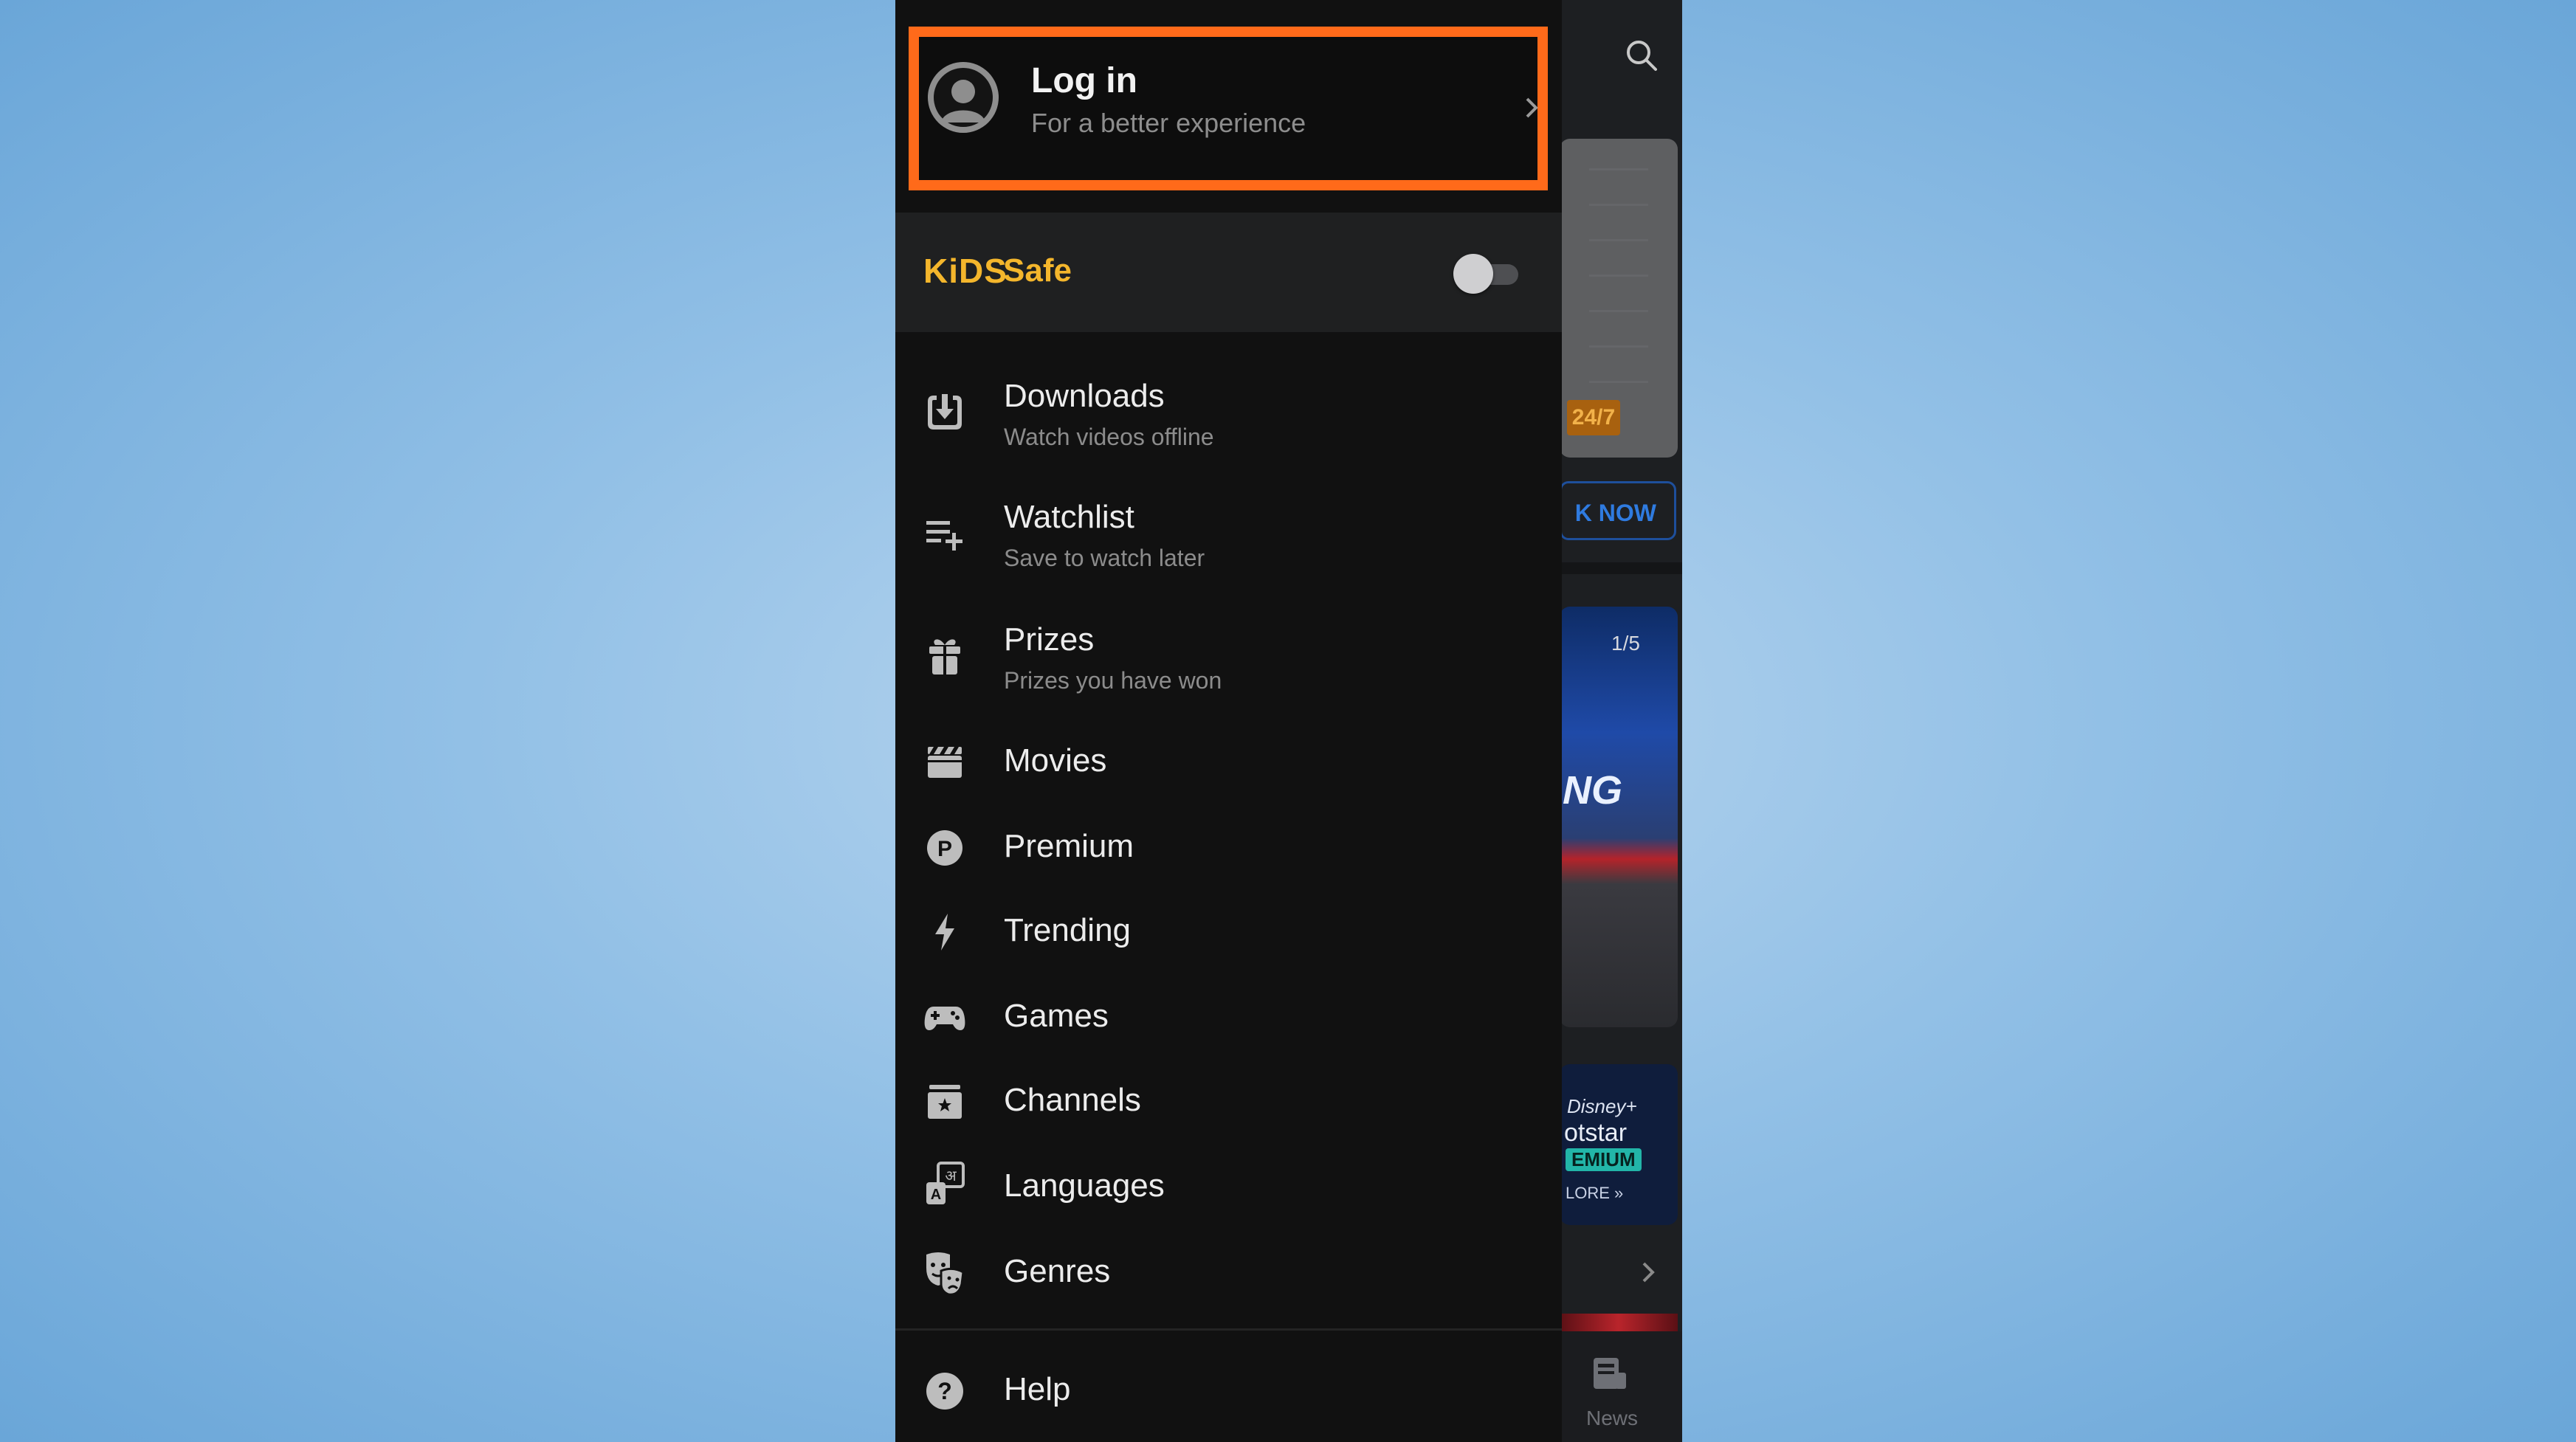  I want to click on menu-item-premium: P Premium, so click(1229, 849).